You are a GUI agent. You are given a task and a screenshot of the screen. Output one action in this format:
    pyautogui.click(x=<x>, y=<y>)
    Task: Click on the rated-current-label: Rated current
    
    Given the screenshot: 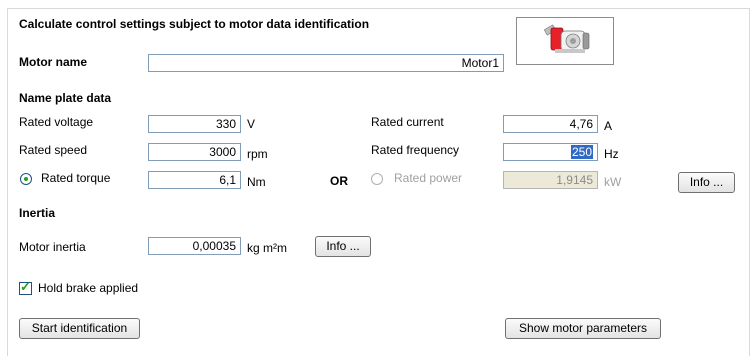 What is the action you would take?
    pyautogui.click(x=407, y=122)
    